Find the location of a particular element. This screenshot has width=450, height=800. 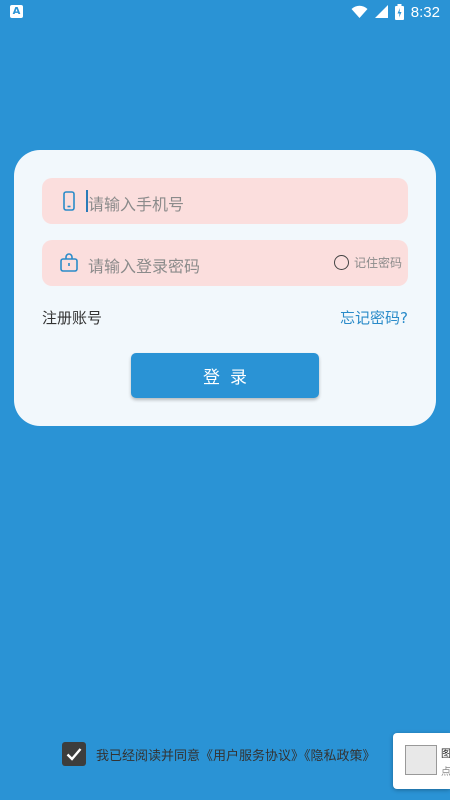

wifi-icon is located at coordinates (359, 11).